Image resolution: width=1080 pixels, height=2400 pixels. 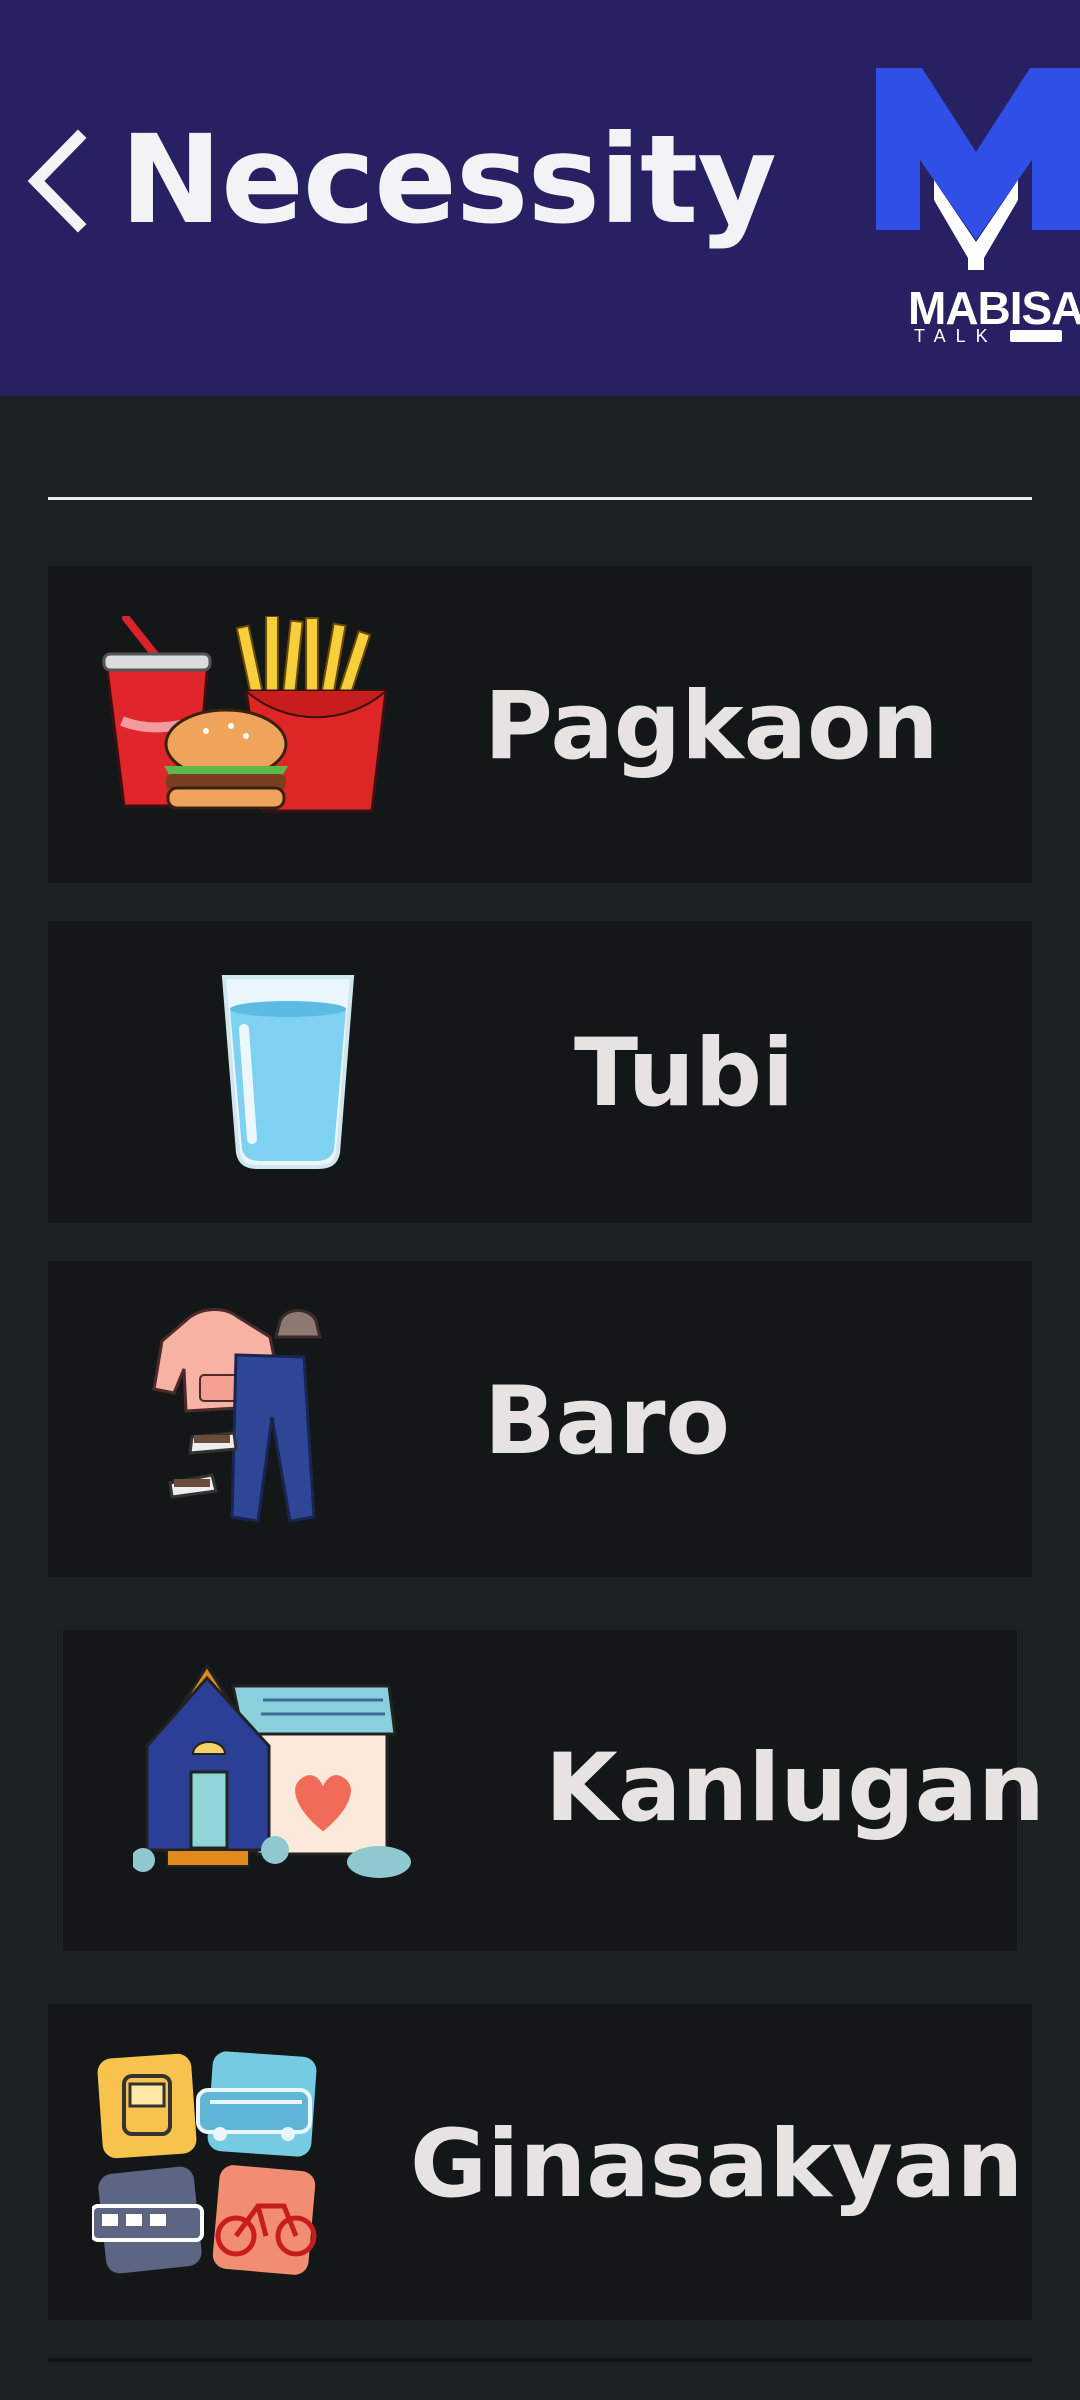 I want to click on section-divider, so click(x=540, y=498).